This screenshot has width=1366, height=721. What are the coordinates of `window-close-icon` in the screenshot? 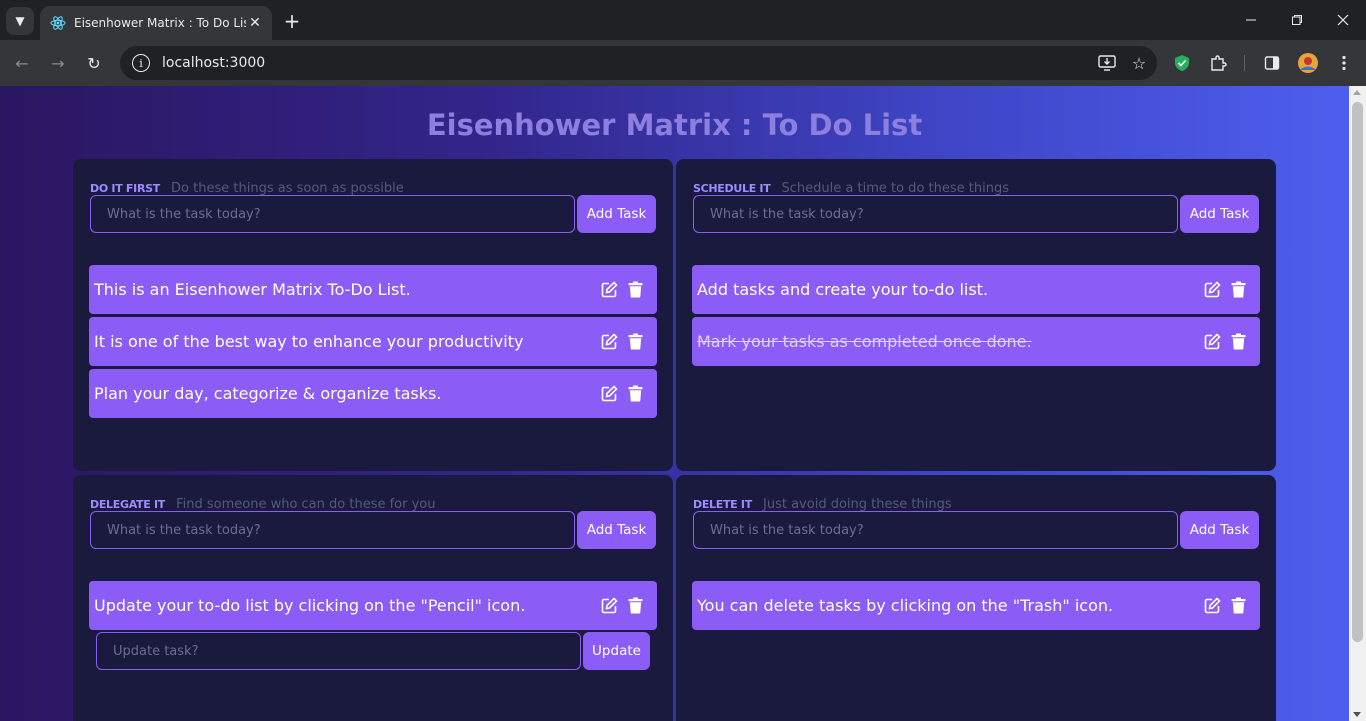 It's located at (1343, 20).